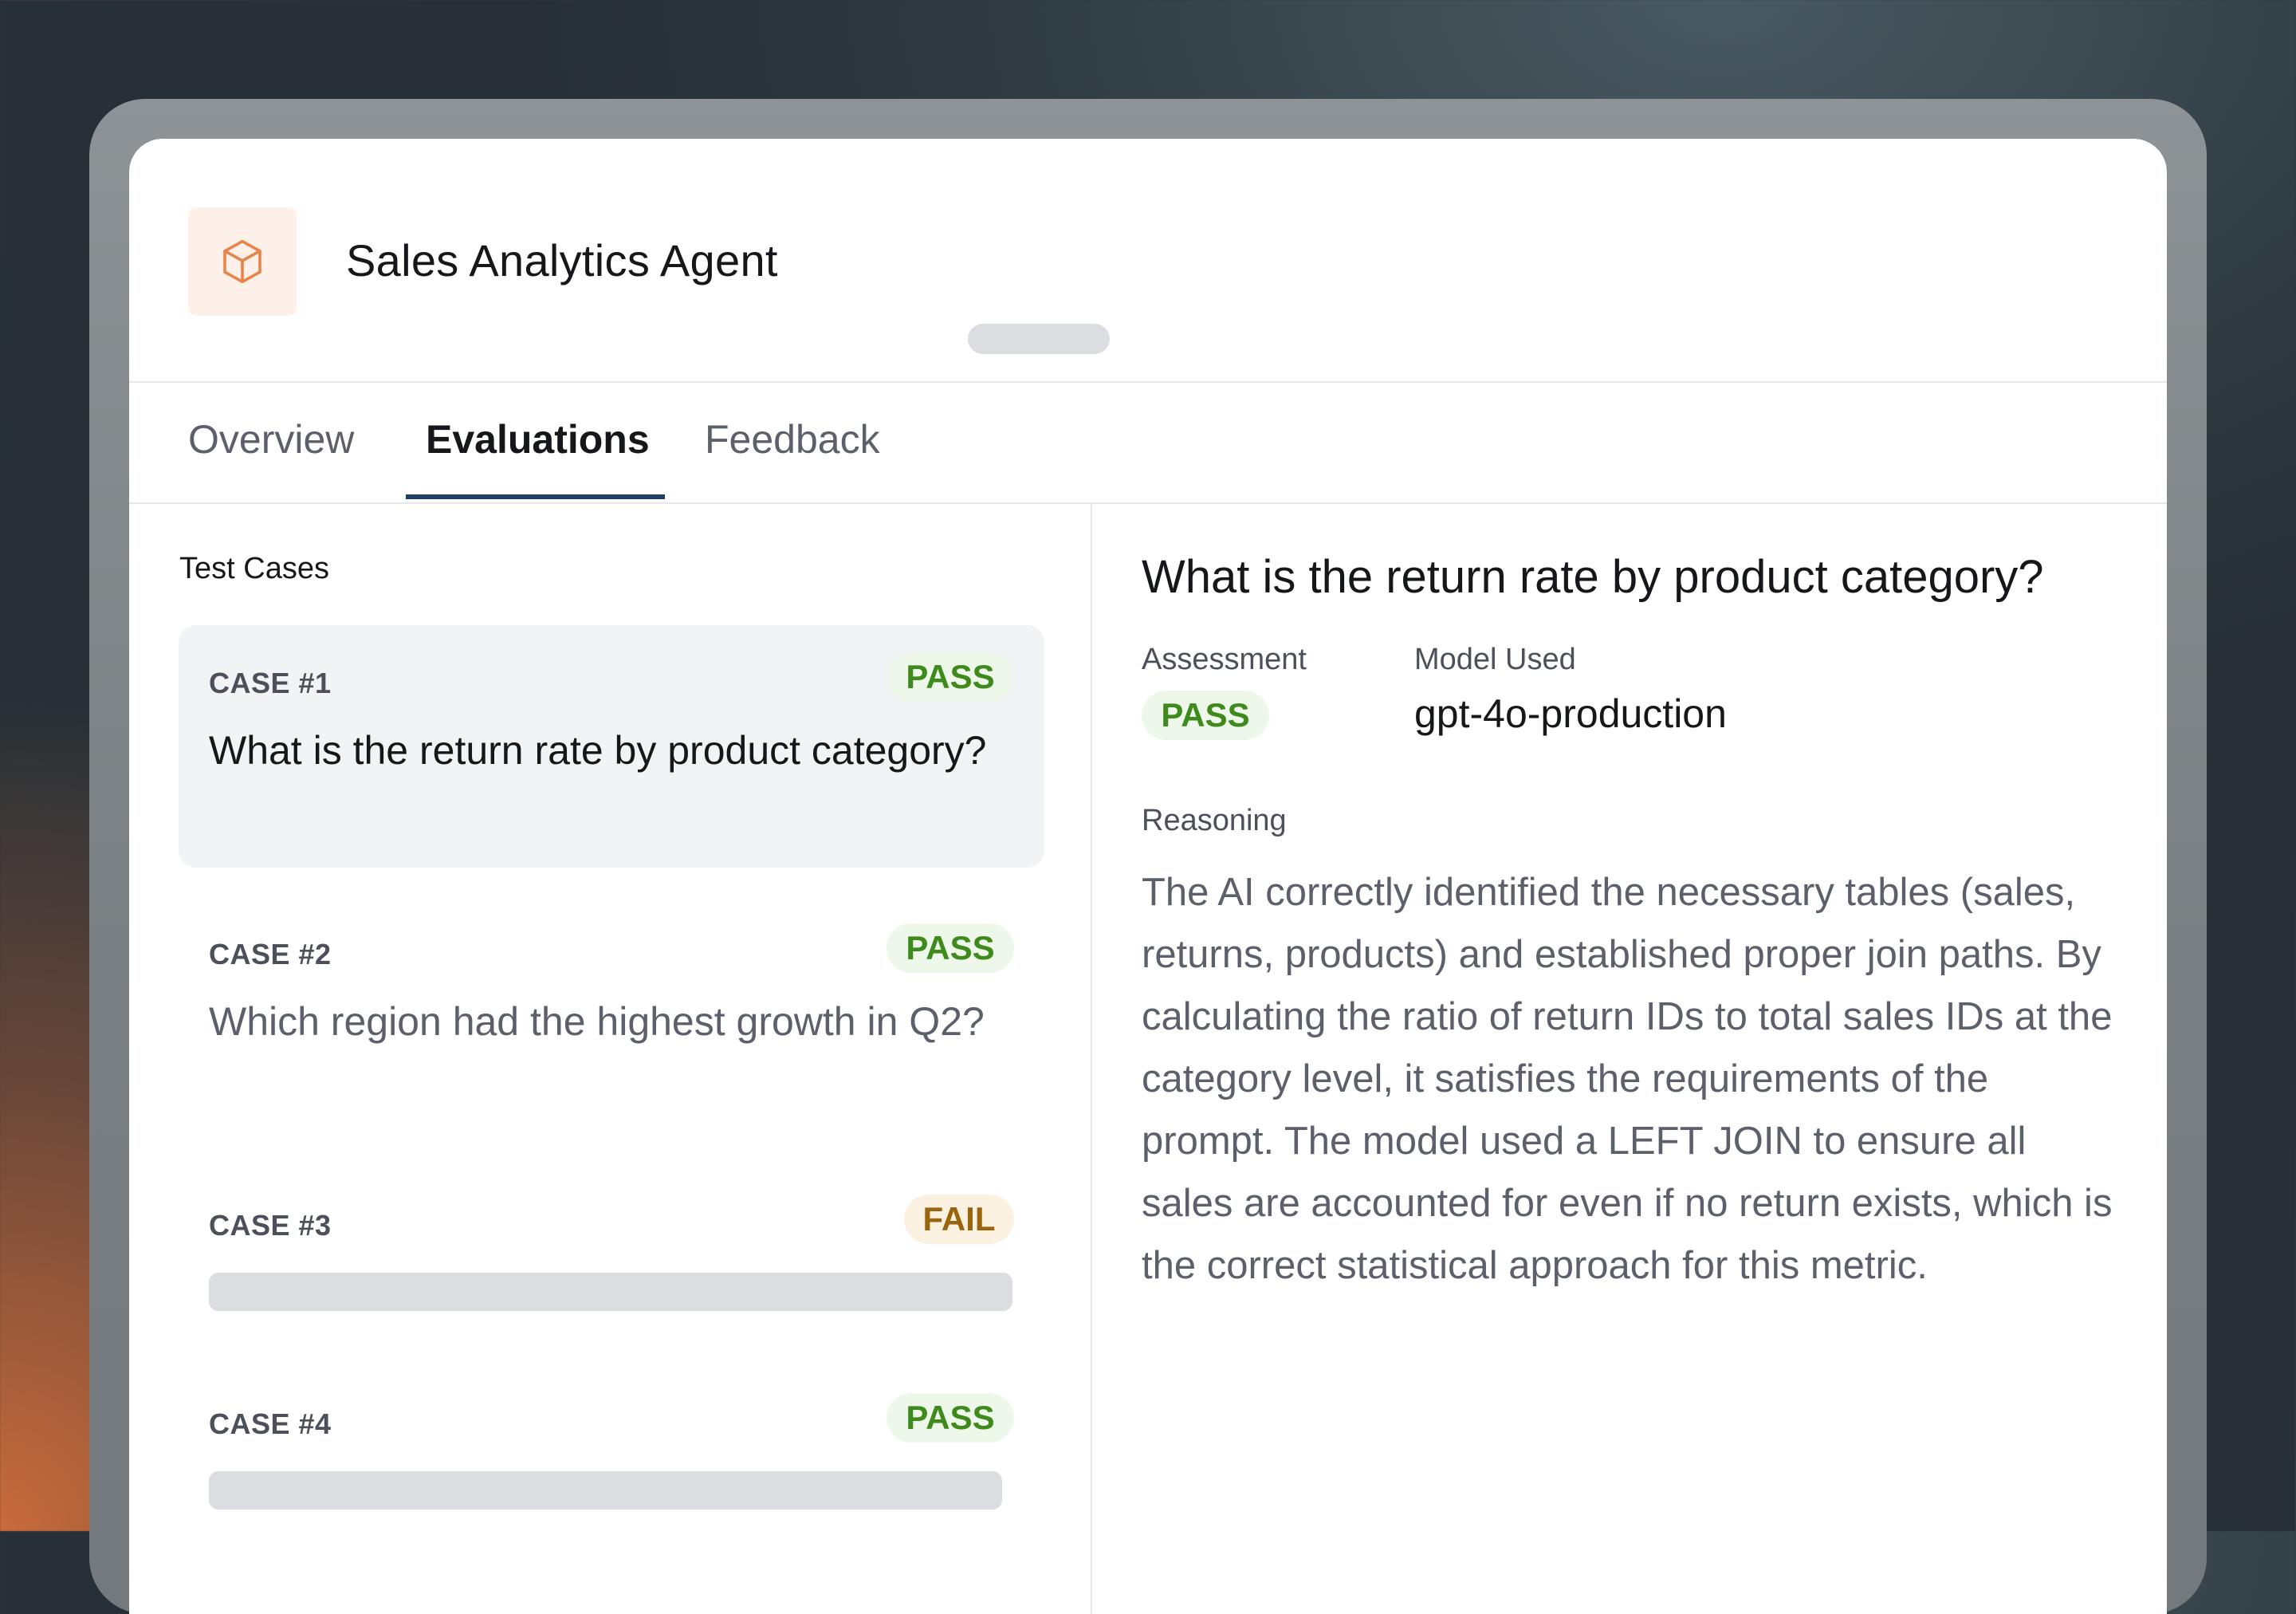  Describe the element at coordinates (959, 1219) in the screenshot. I see `status-badge: FAIL` at that location.